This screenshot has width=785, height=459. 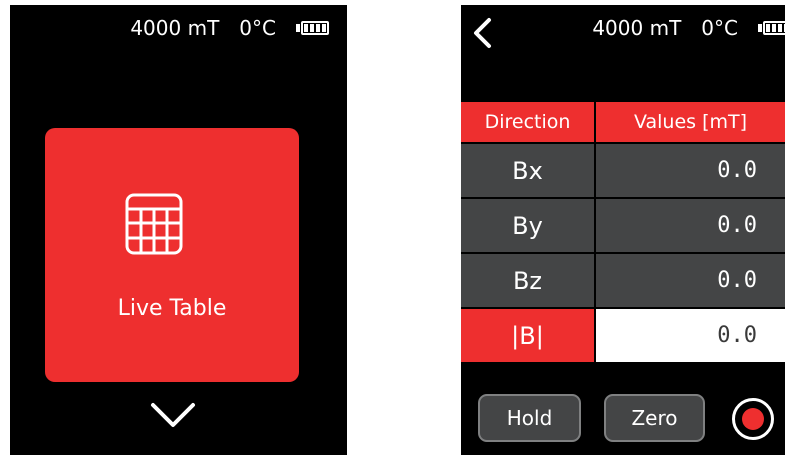 I want to click on hold-button: Hold, so click(x=529, y=418).